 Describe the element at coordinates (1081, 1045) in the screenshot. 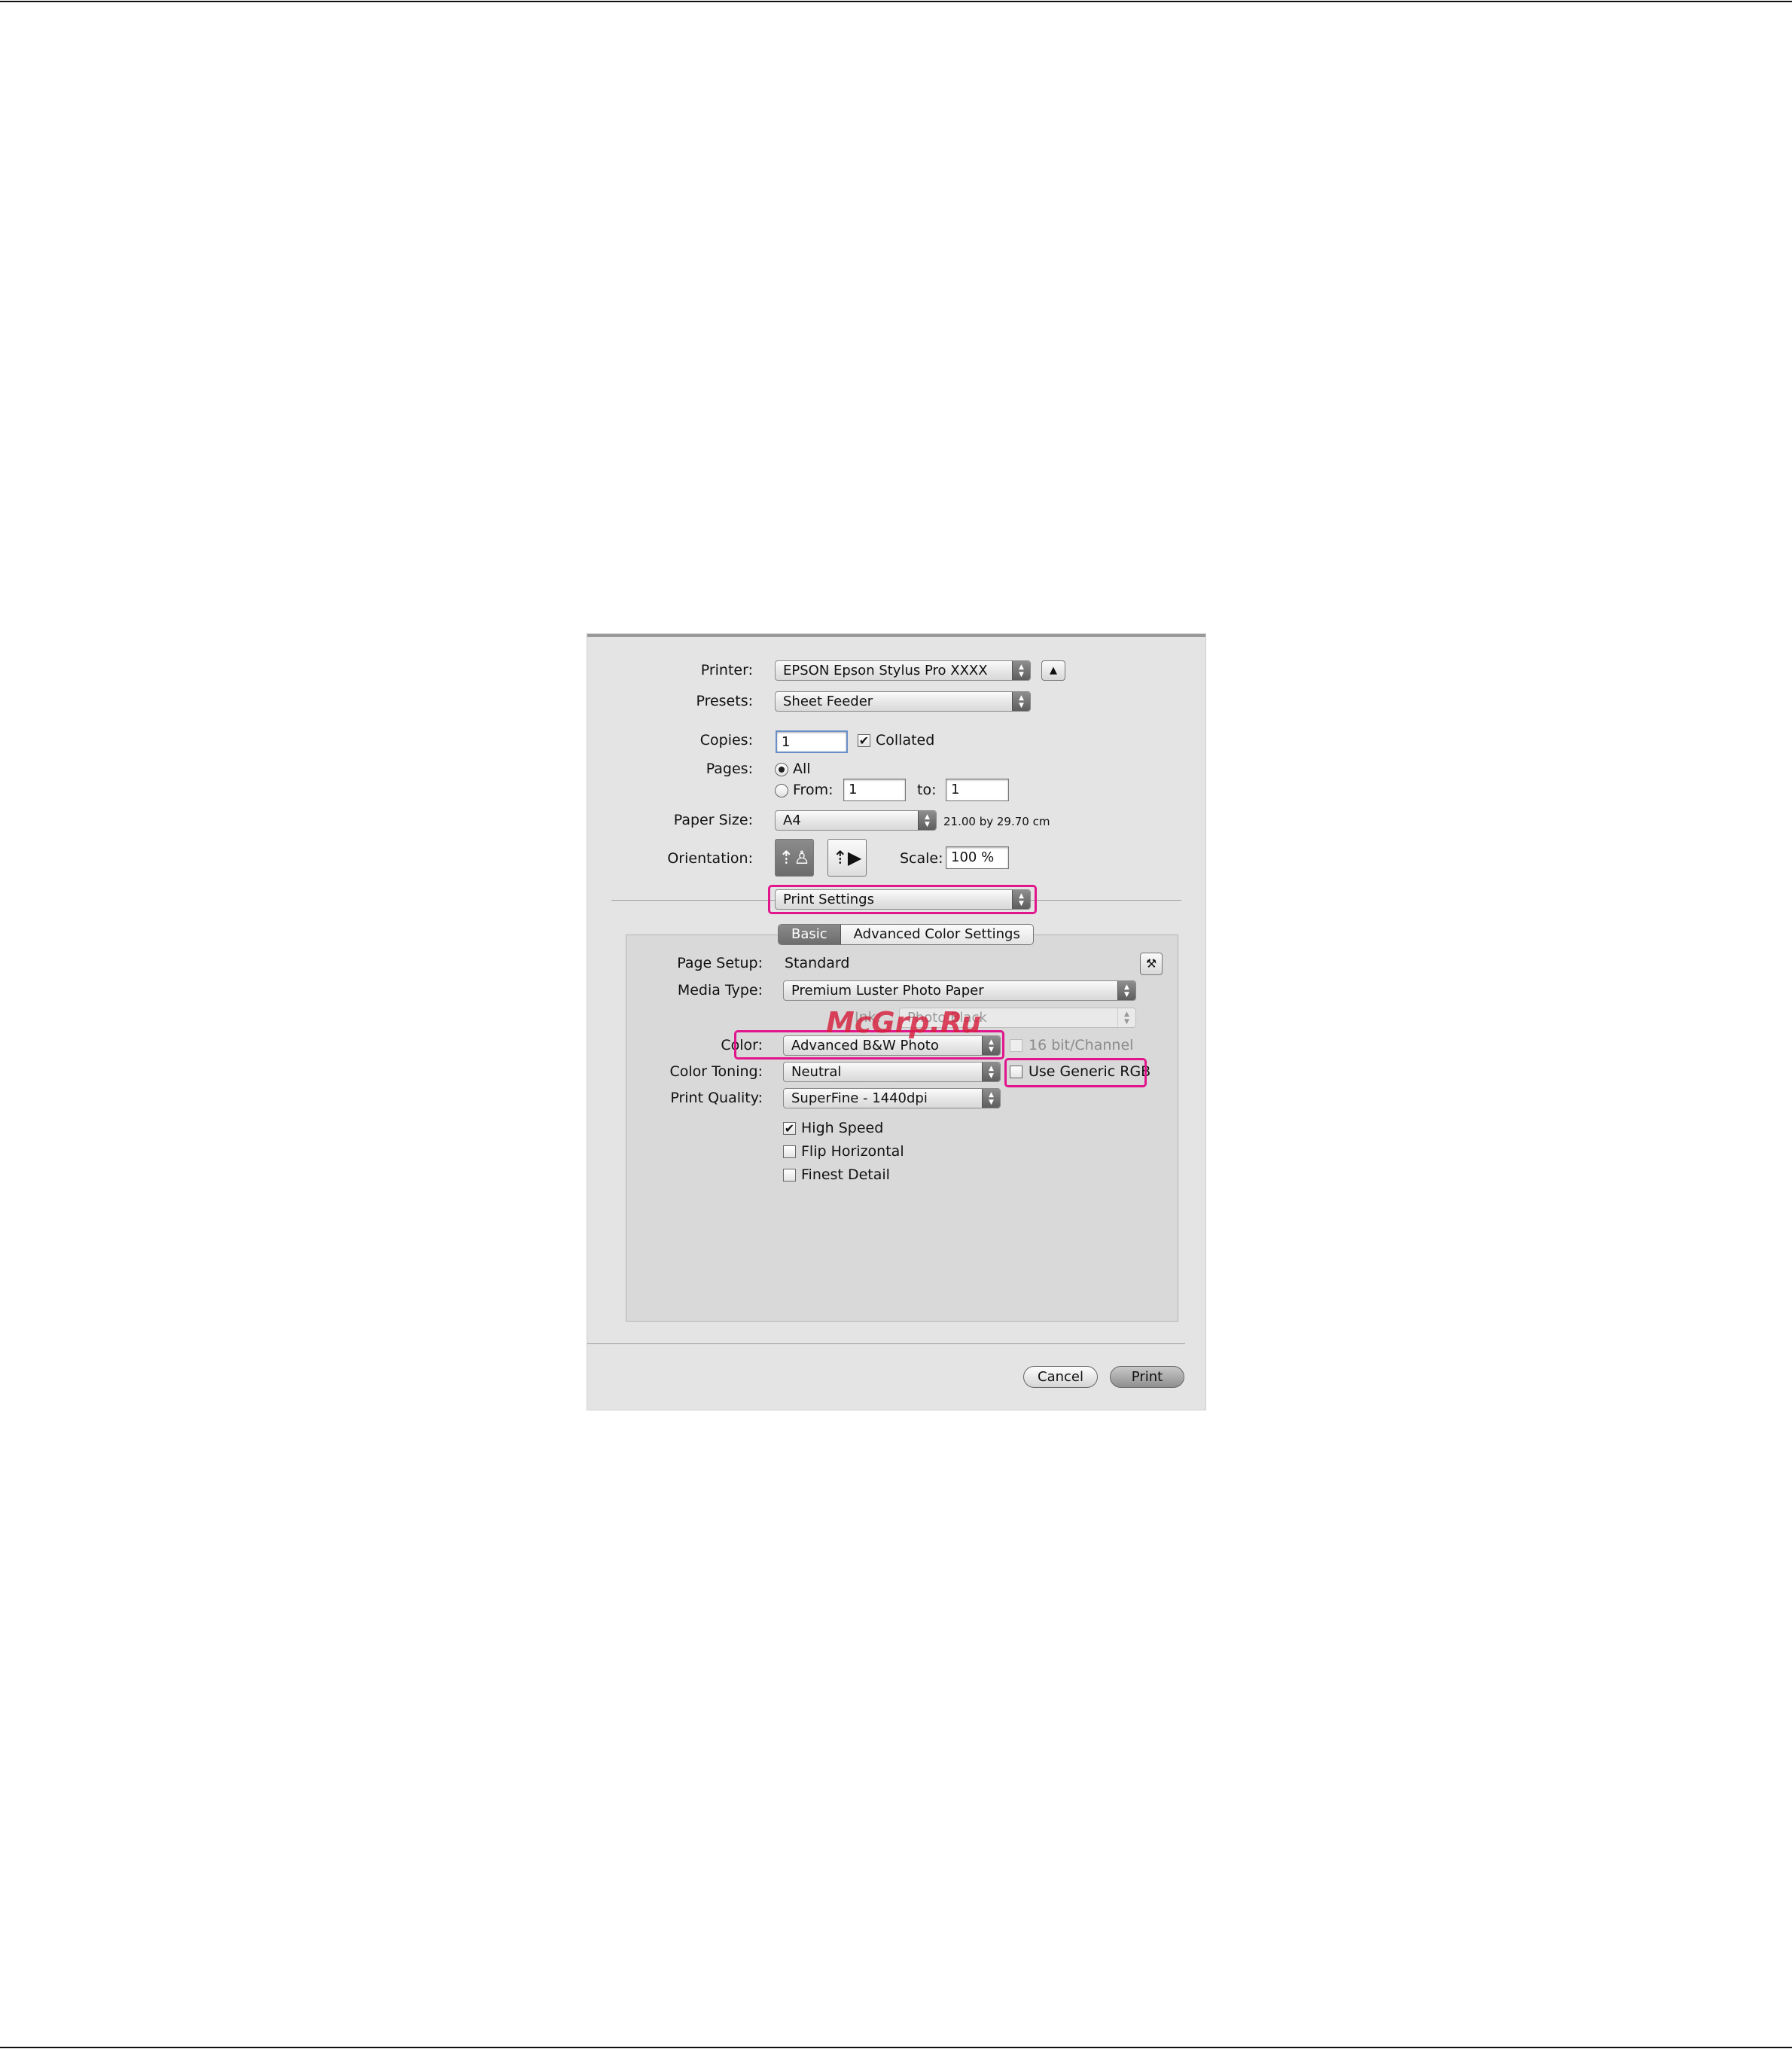

I see `bit-channel-label: 16 bit/Channel` at that location.